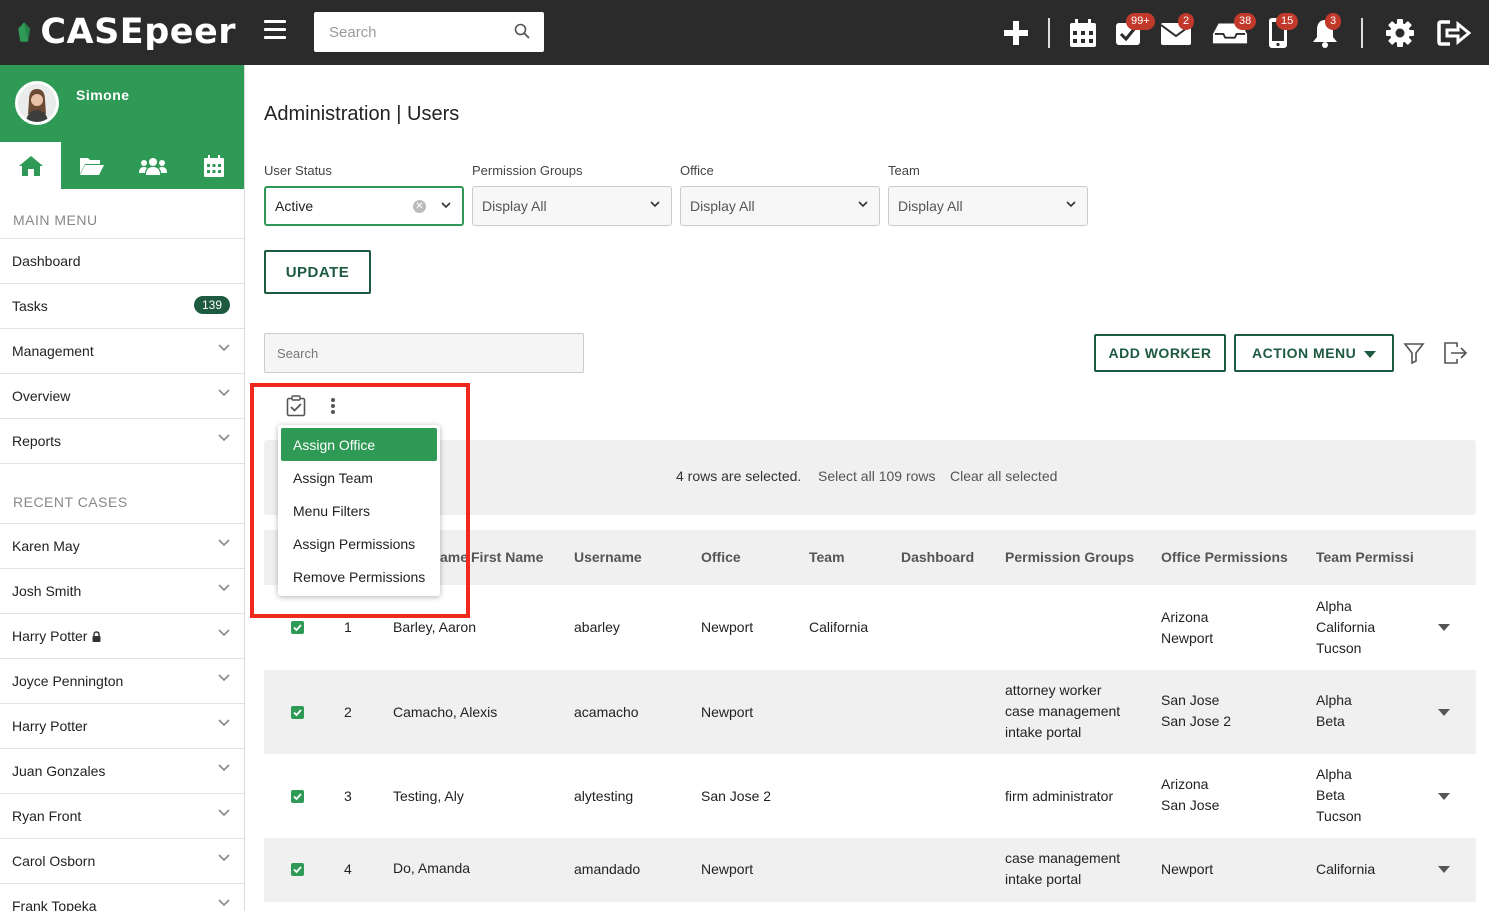 The image size is (1489, 911). Describe the element at coordinates (1185, 617) in the screenshot. I see `office-permission: Arizona` at that location.